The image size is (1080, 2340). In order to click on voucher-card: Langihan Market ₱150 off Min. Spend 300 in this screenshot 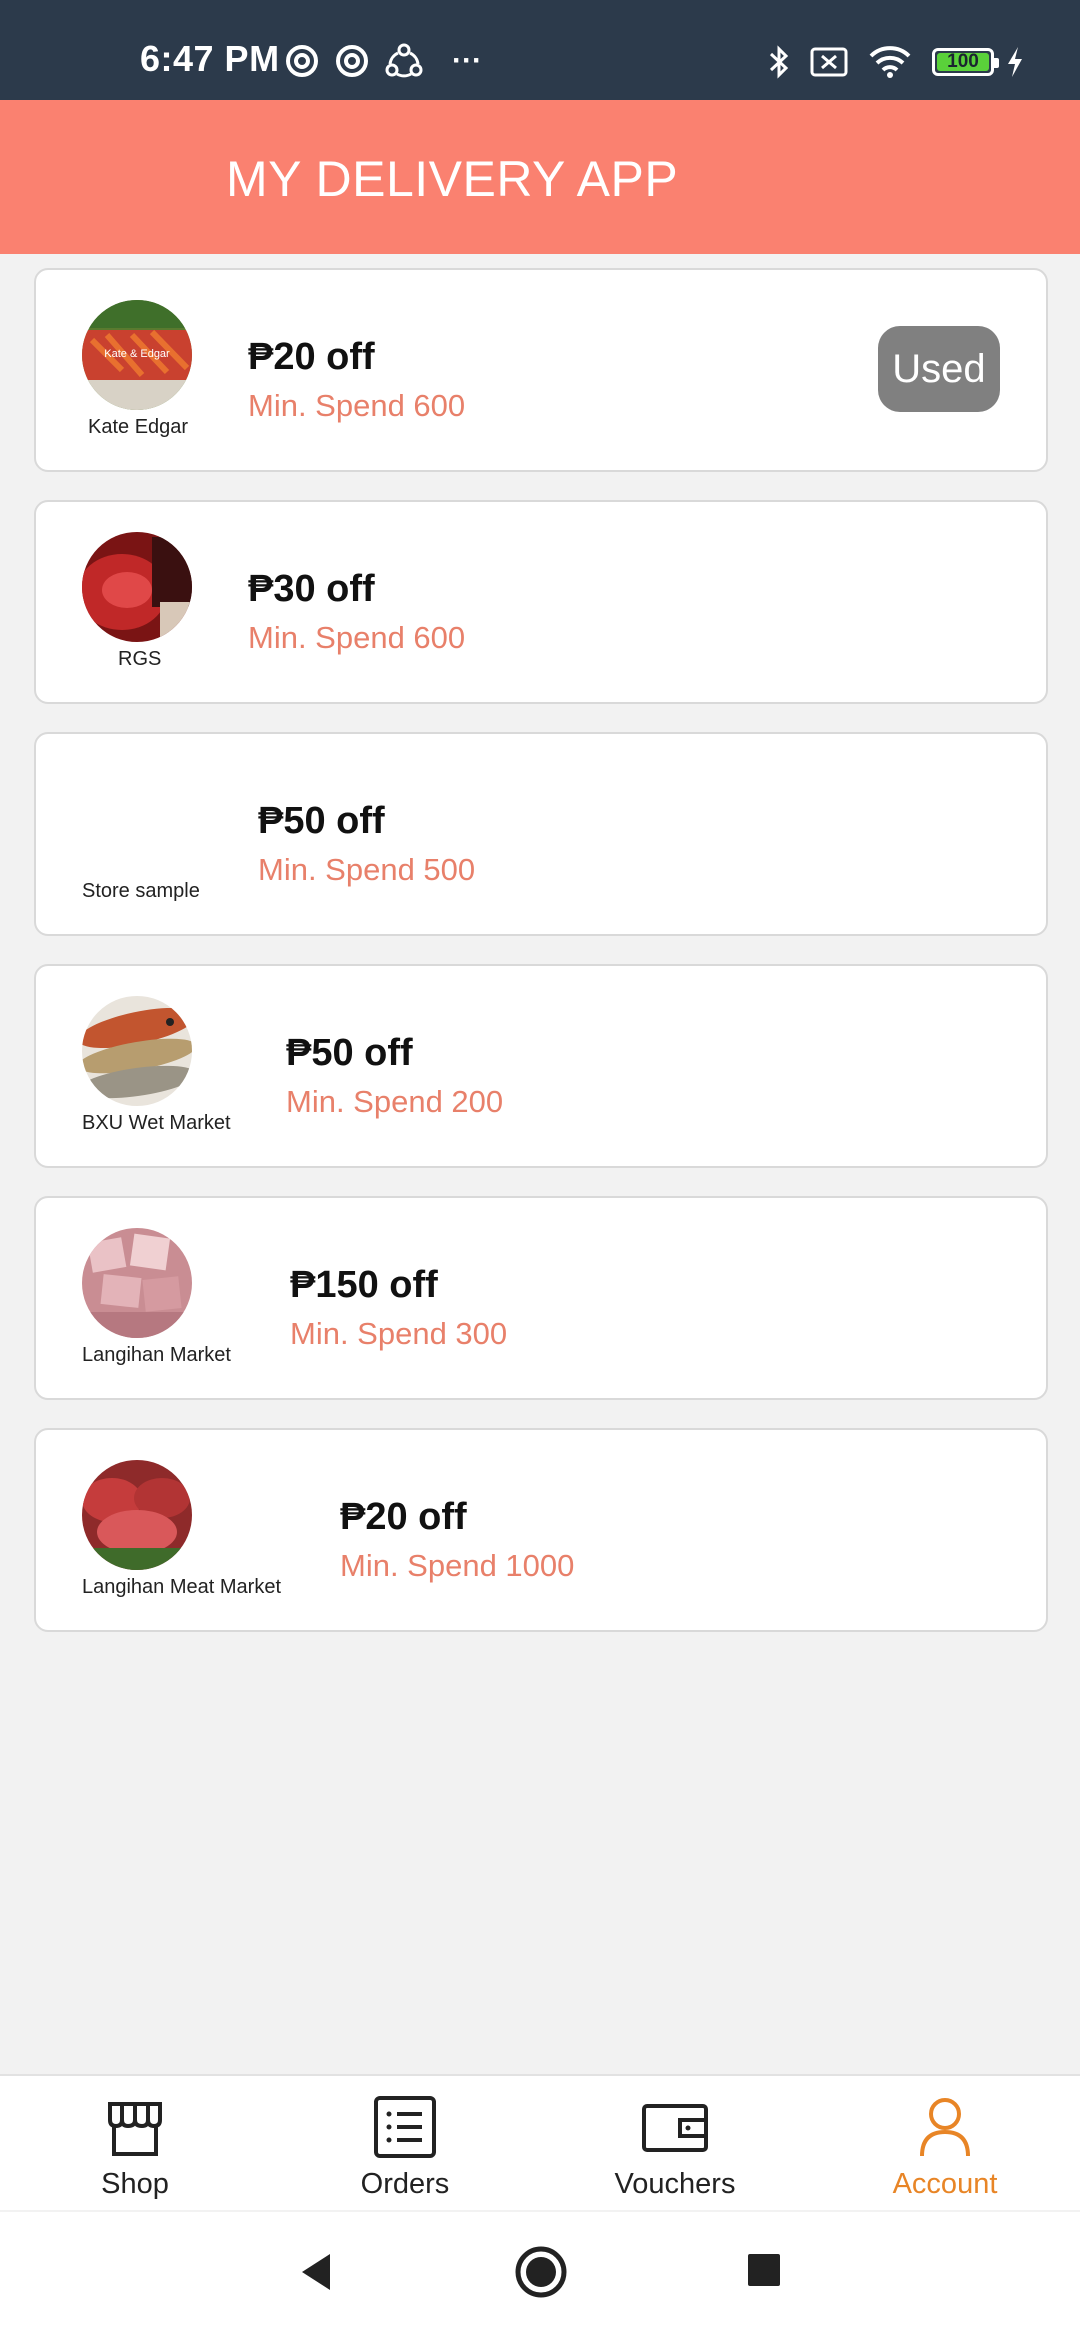, I will do `click(541, 1298)`.